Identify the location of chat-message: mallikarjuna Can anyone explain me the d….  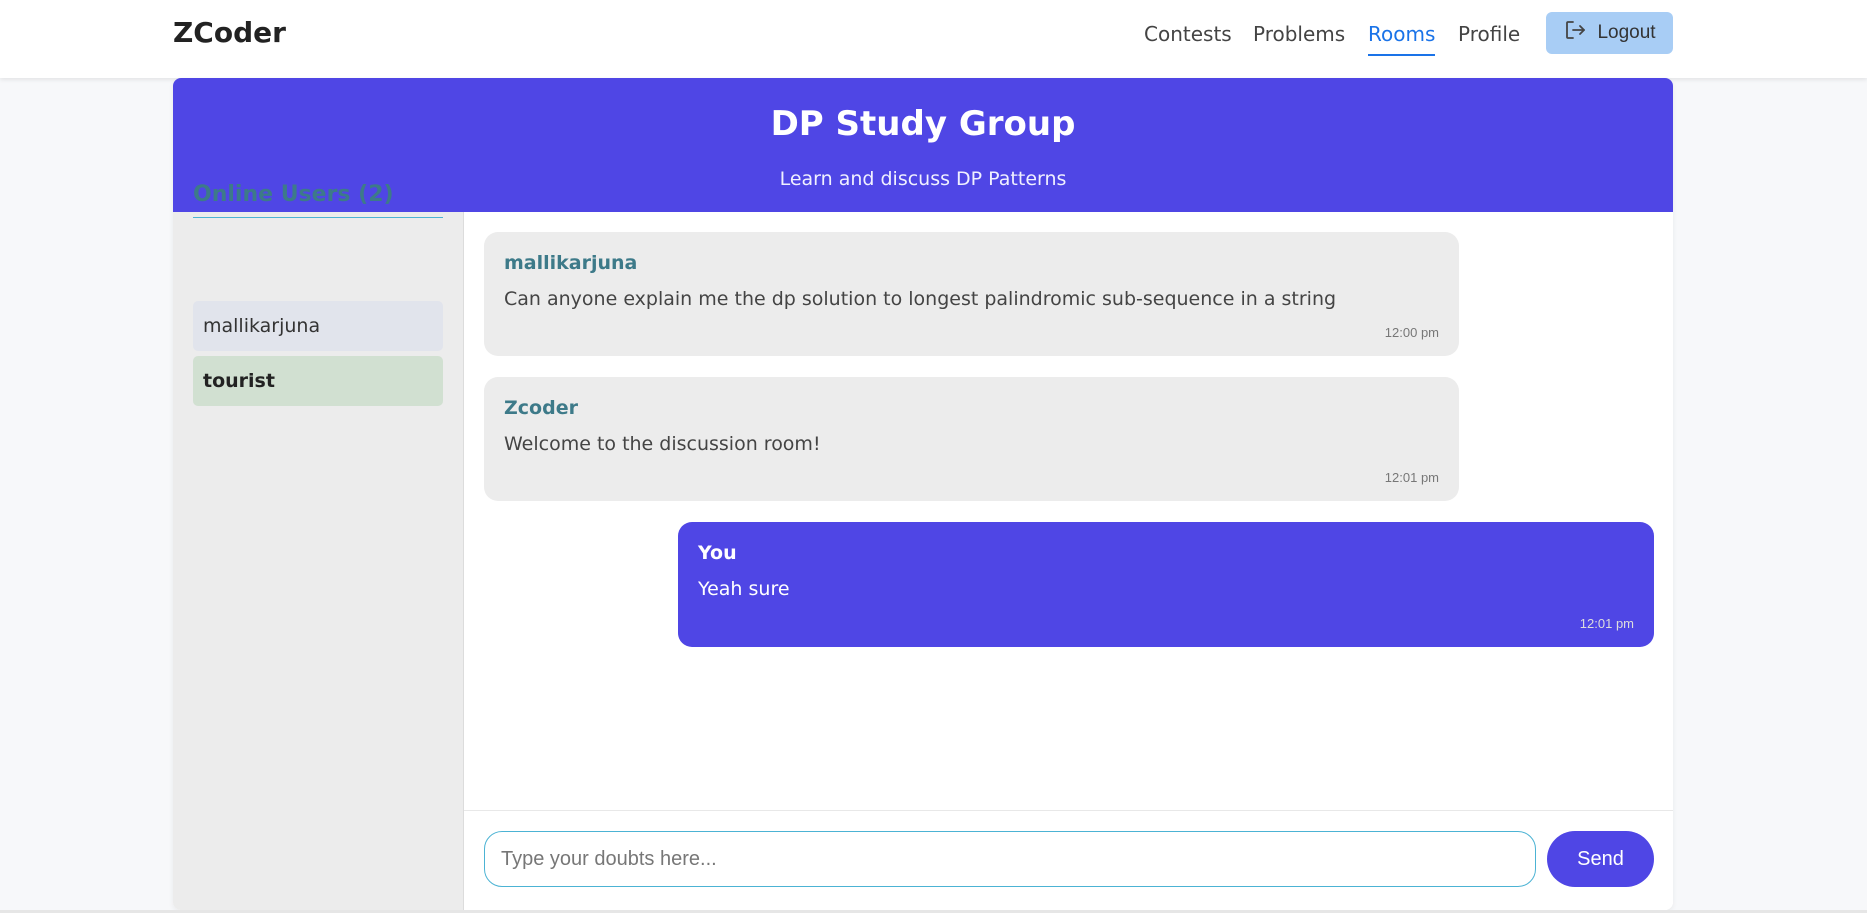
(971, 294).